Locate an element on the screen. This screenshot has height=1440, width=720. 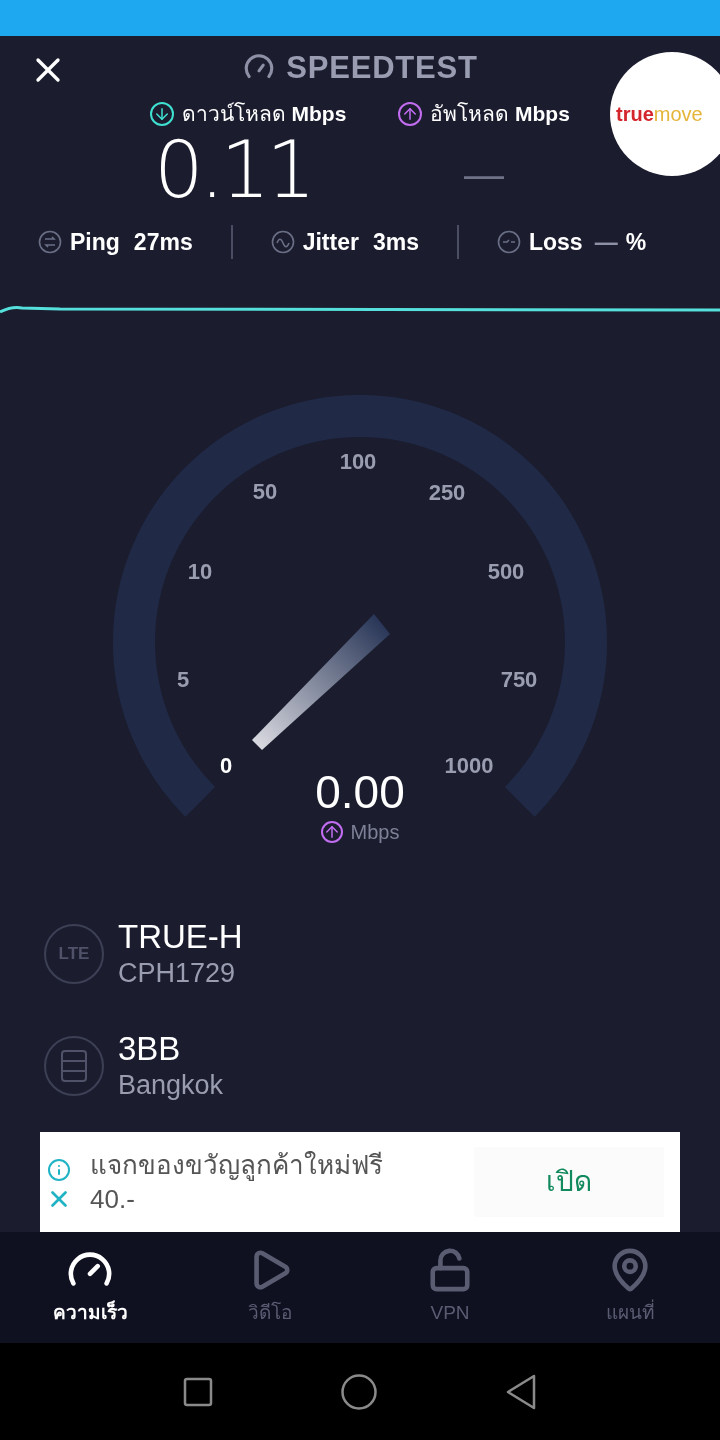
scale-label: 0 is located at coordinates (226, 765).